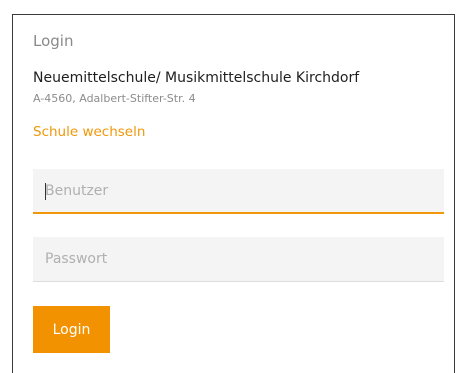  I want to click on school-address: A-4560, Adalbert-Stifter-Str. 4, so click(114, 98).